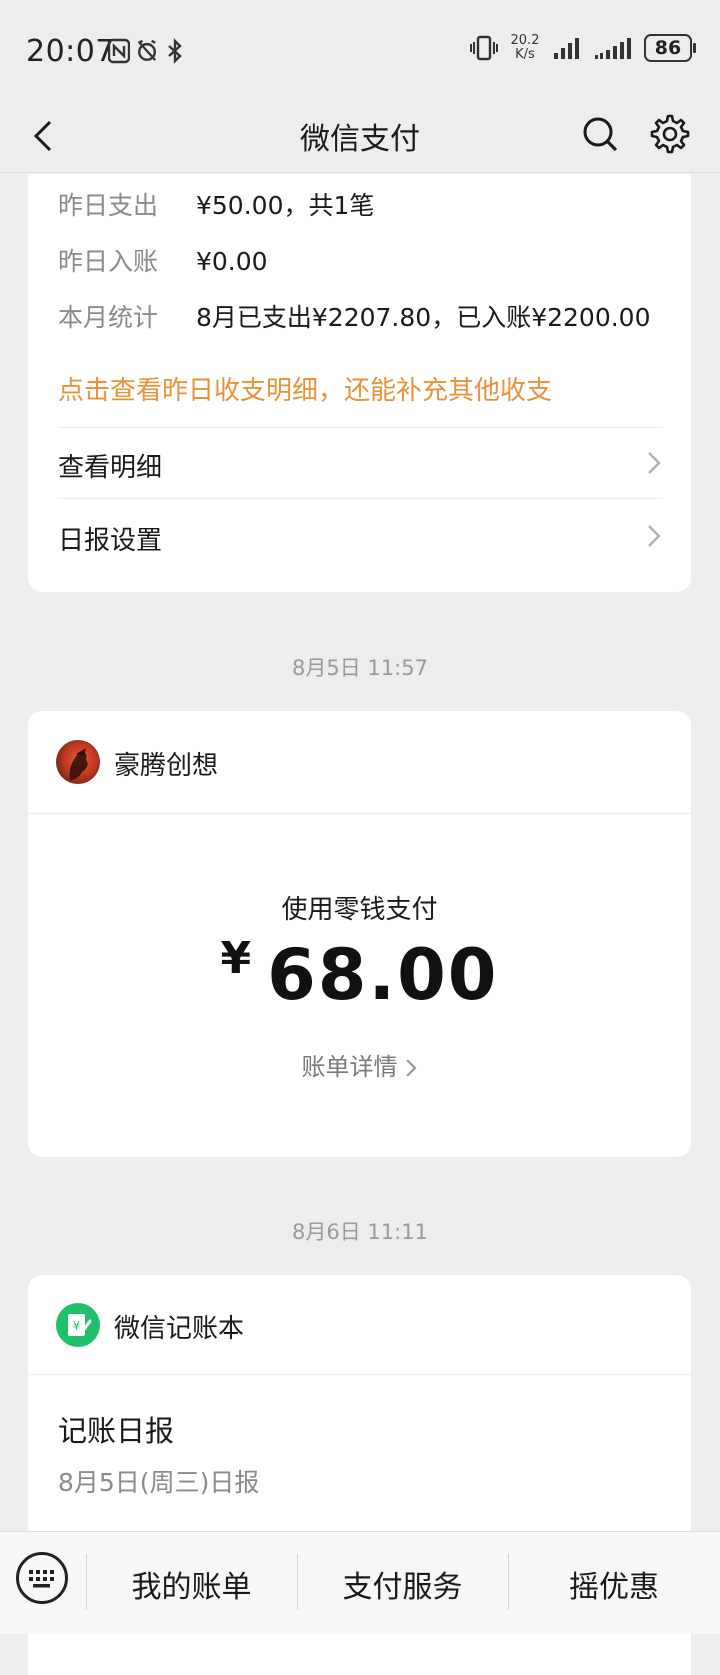 This screenshot has width=720, height=1675. I want to click on header: 微信支付, so click(360, 136).